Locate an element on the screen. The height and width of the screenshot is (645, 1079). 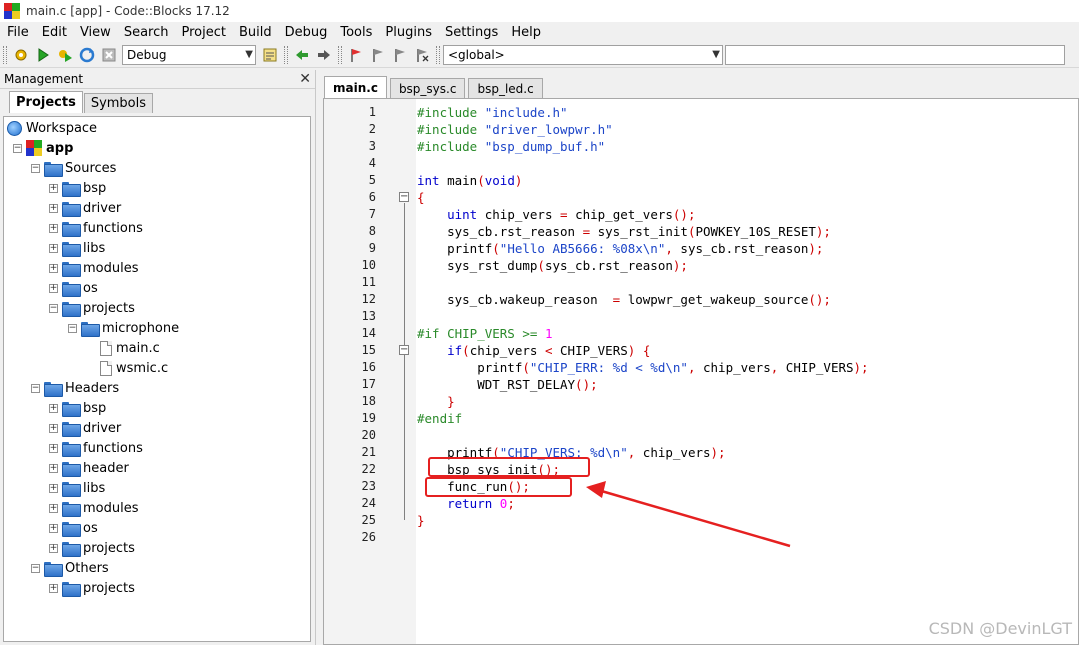
annotation-arrow-head is located at coordinates (596, 489).